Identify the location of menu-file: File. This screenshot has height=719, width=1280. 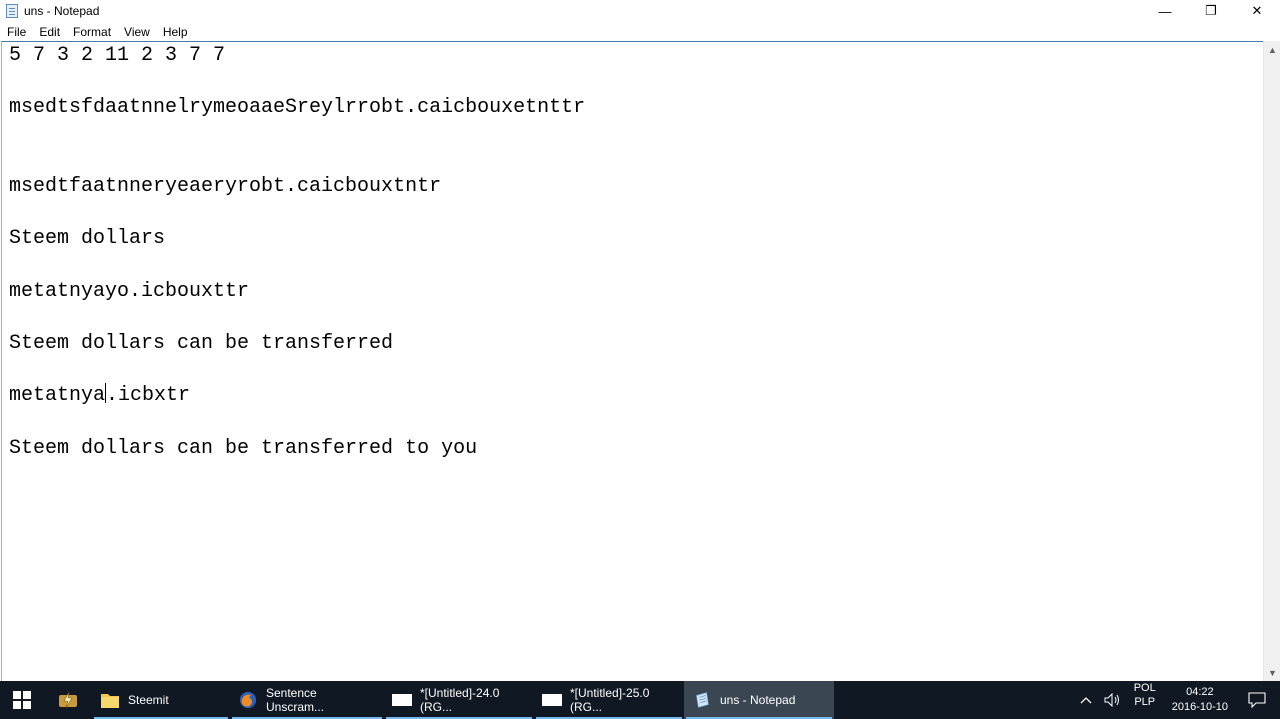
(16, 32).